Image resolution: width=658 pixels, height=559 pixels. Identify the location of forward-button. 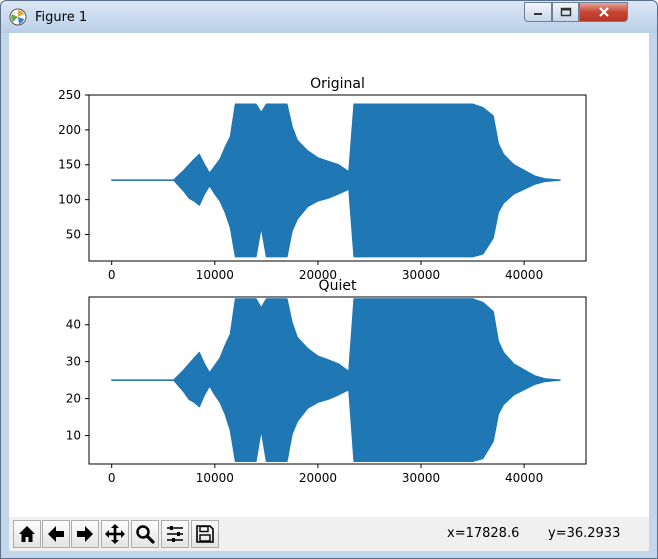
(85, 534).